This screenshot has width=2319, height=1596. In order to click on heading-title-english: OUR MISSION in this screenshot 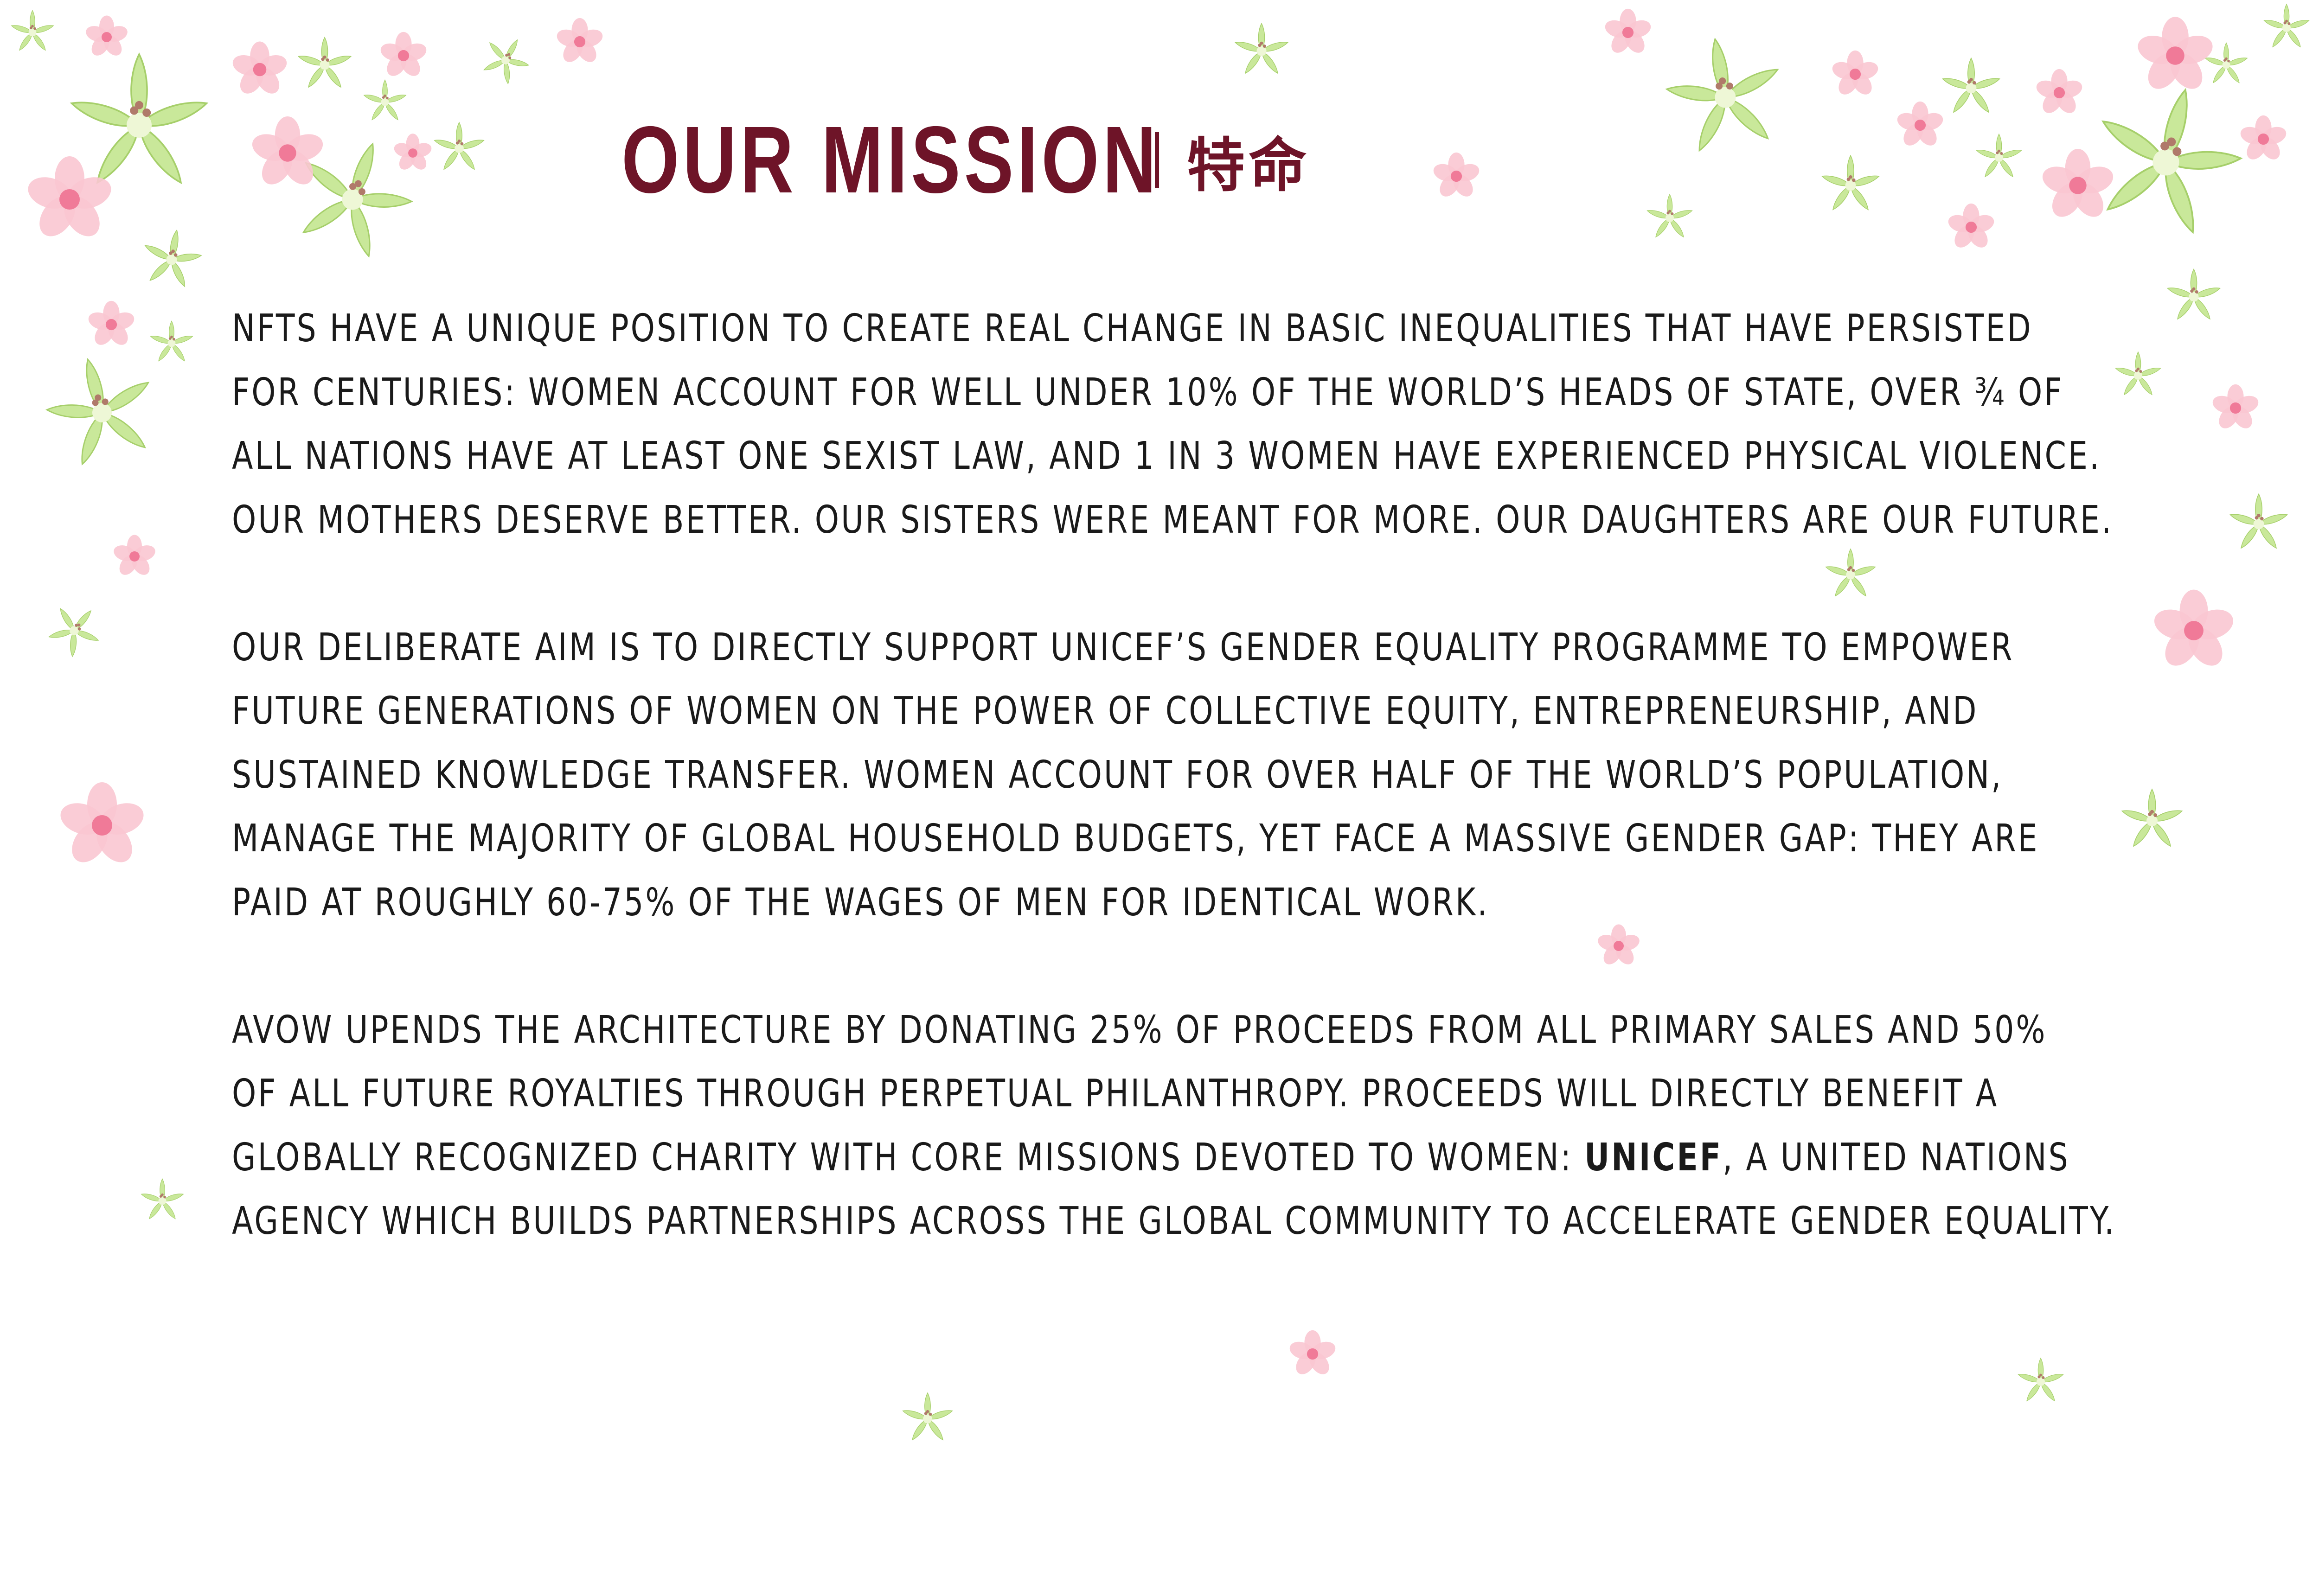, I will do `click(890, 160)`.